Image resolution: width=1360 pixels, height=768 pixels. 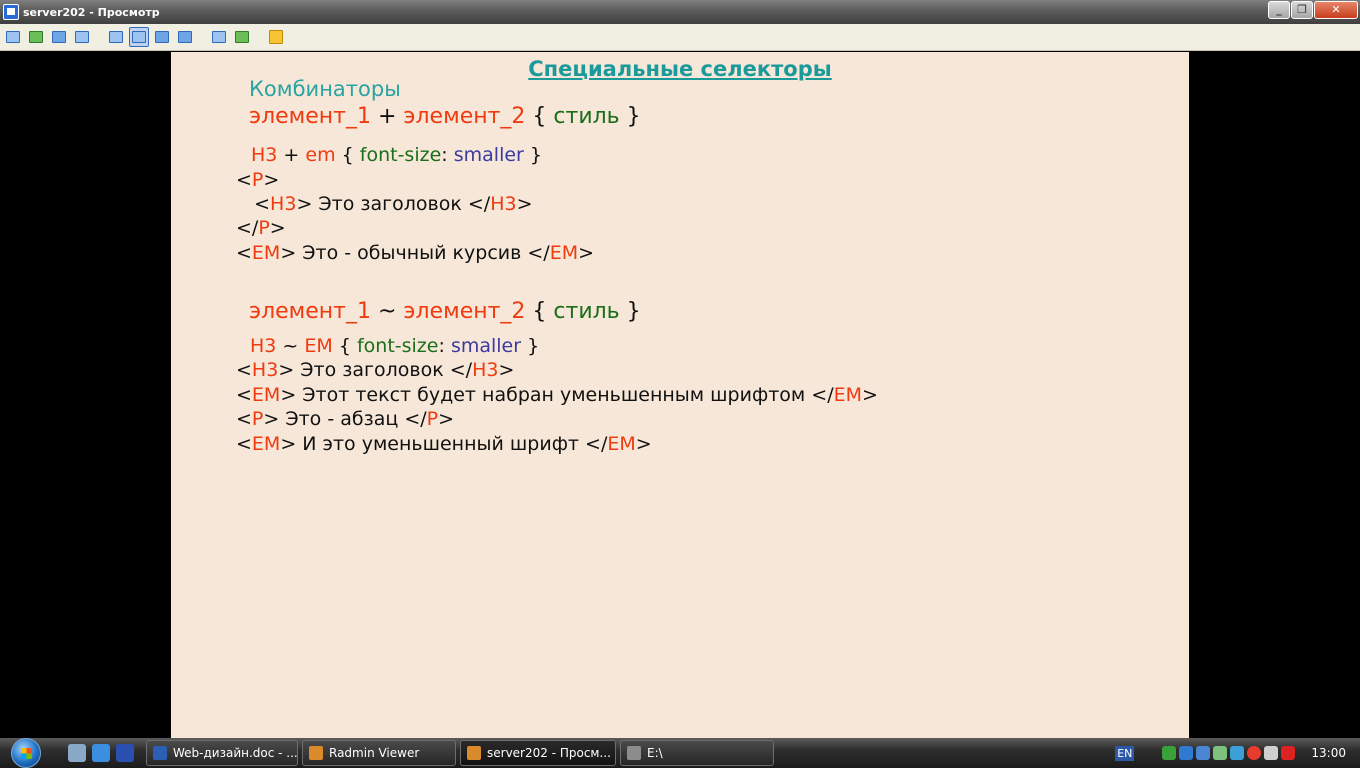 What do you see at coordinates (59, 37) in the screenshot?
I see `voice-chat-icon` at bounding box center [59, 37].